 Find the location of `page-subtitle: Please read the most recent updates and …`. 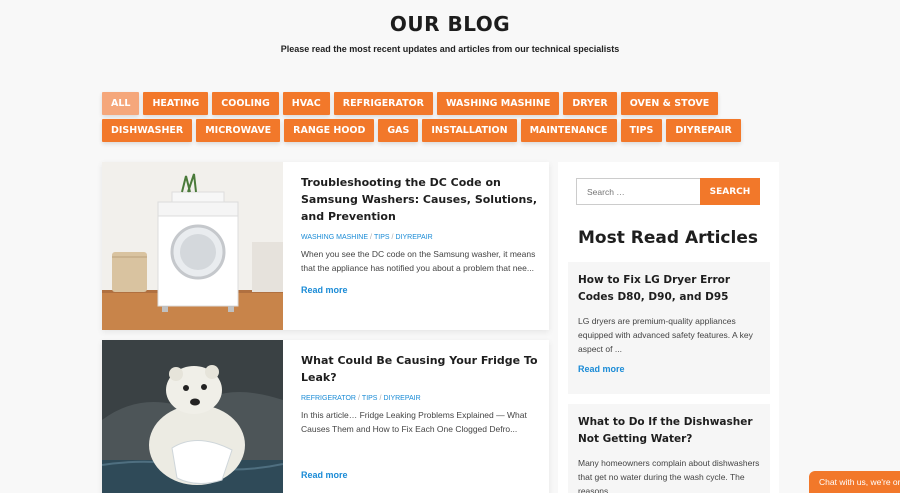

page-subtitle: Please read the most recent updates and … is located at coordinates (450, 49).